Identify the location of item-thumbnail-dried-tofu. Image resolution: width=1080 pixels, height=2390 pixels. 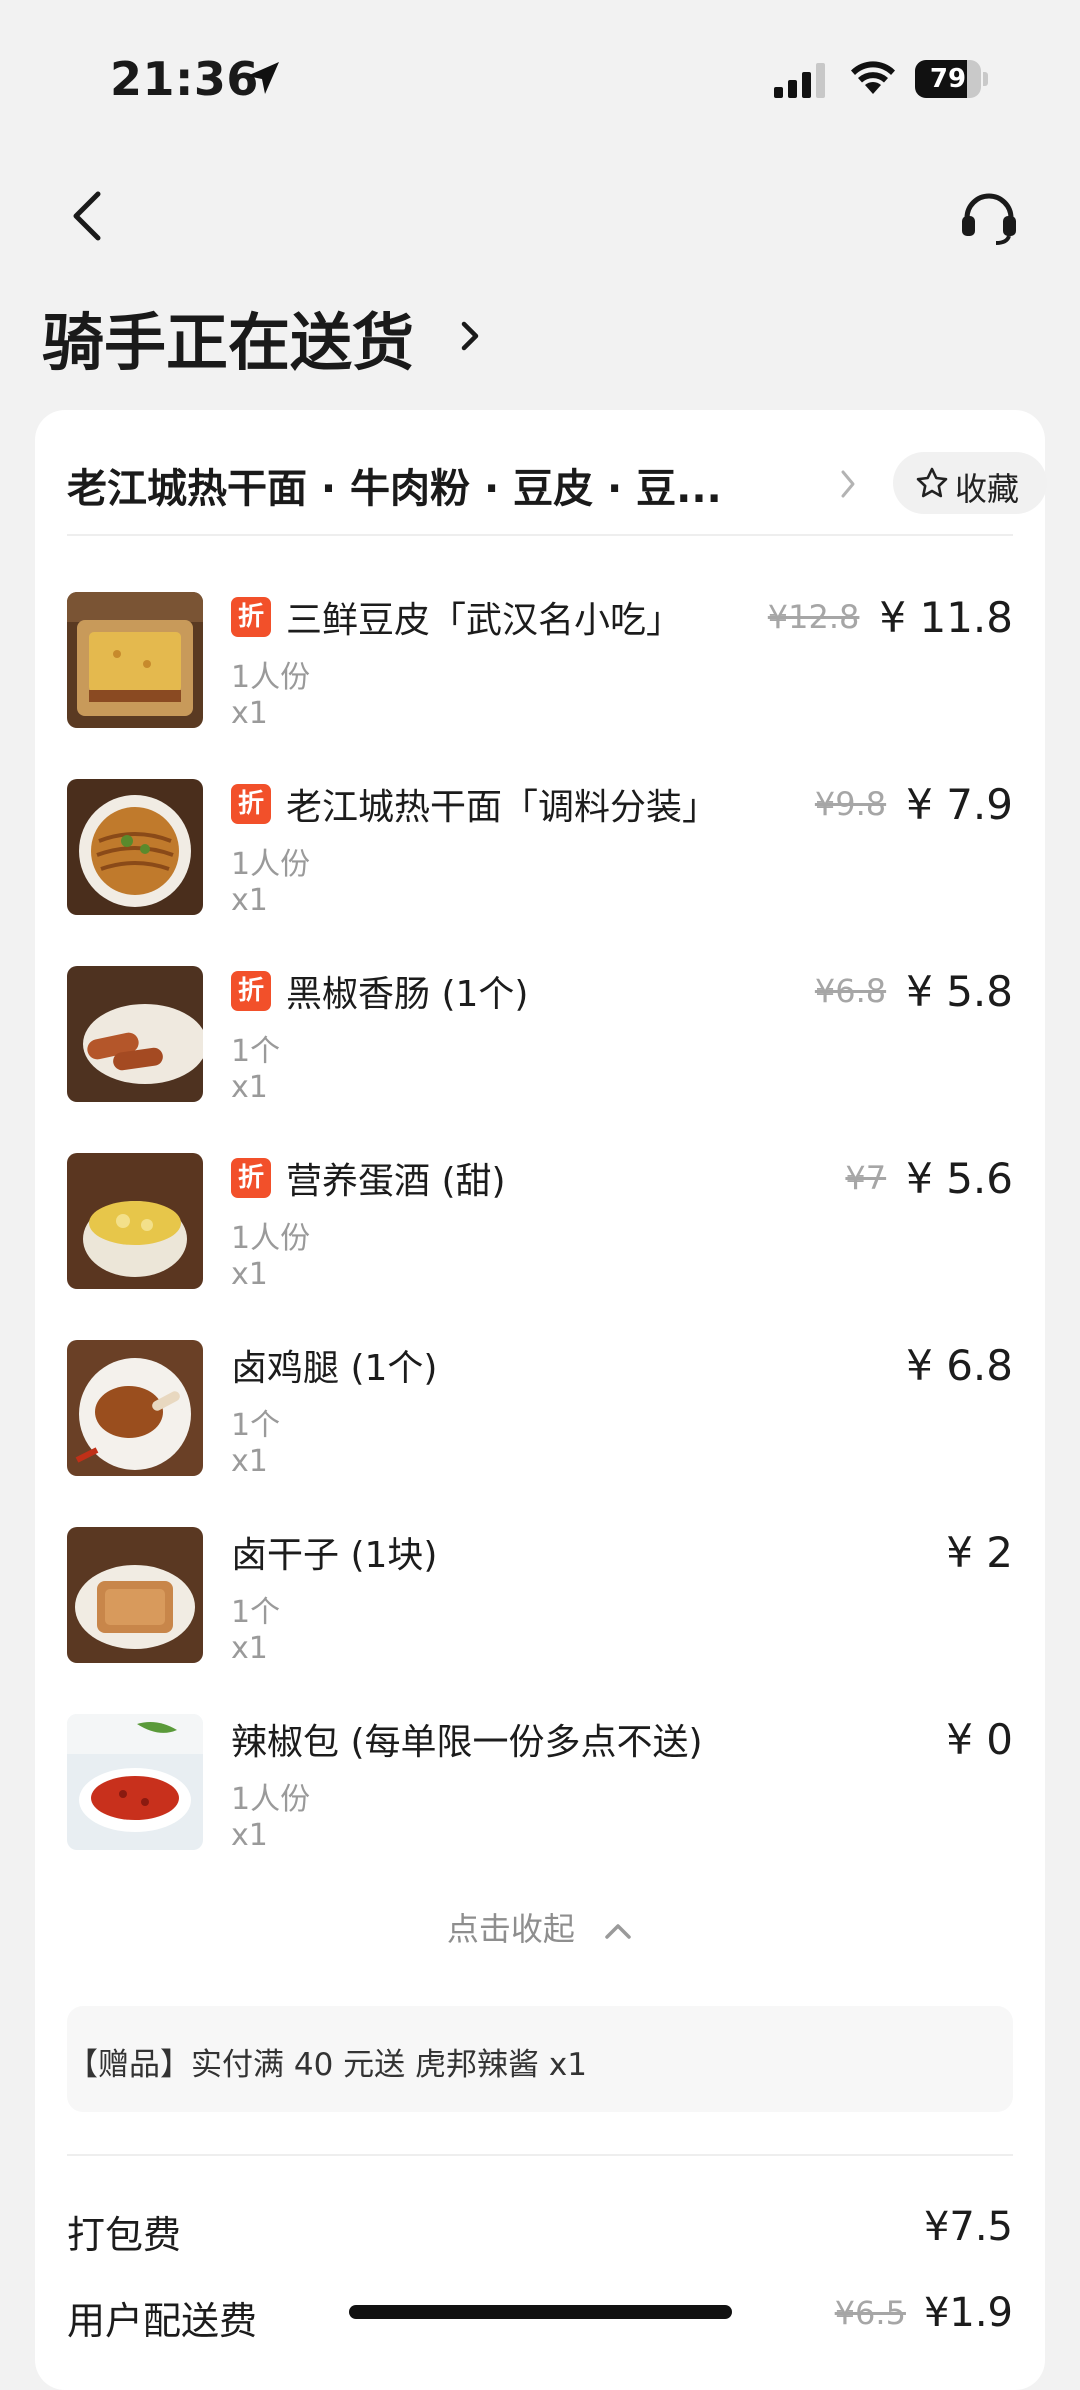
(135, 1595).